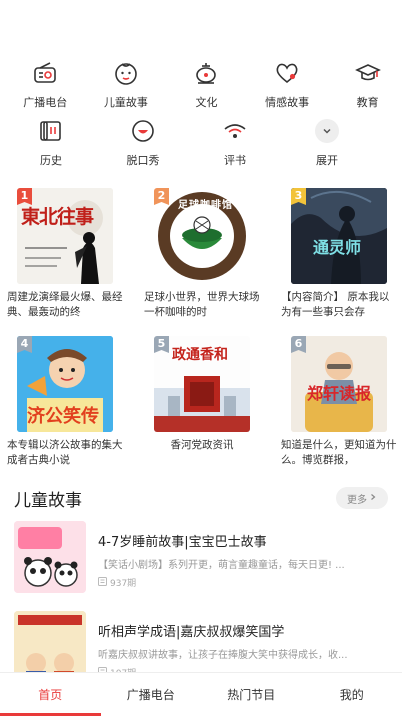 This screenshot has height=716, width=402. I want to click on chevron-right-icon, so click(373, 498).